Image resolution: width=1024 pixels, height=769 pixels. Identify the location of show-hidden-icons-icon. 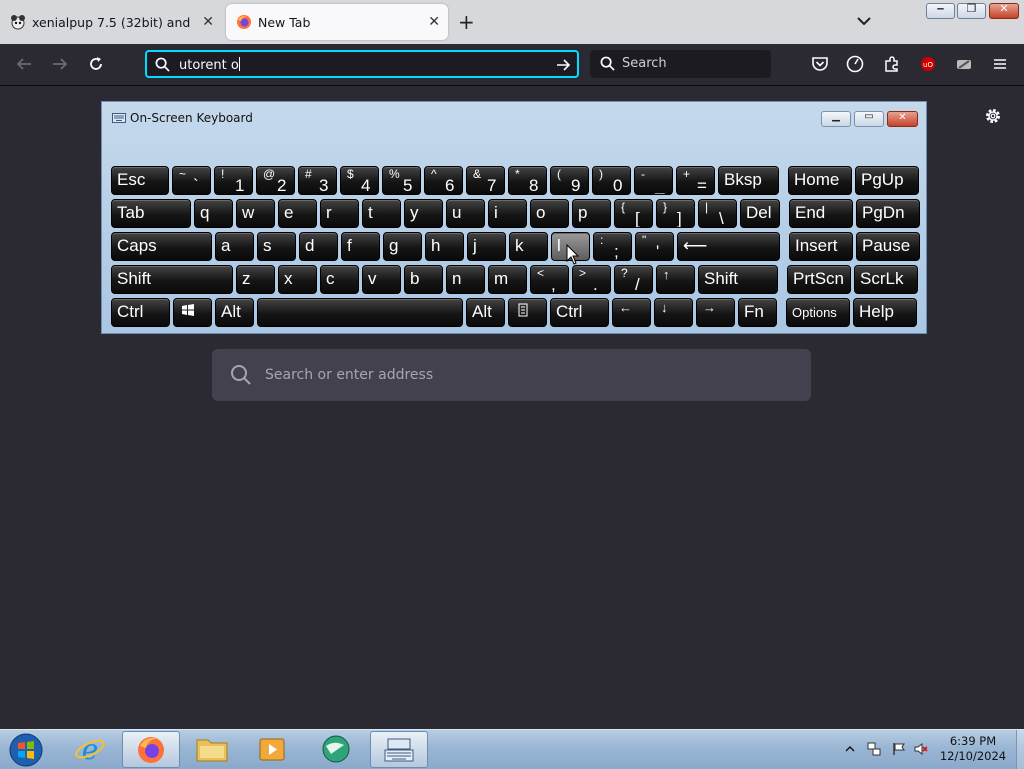
(850, 749).